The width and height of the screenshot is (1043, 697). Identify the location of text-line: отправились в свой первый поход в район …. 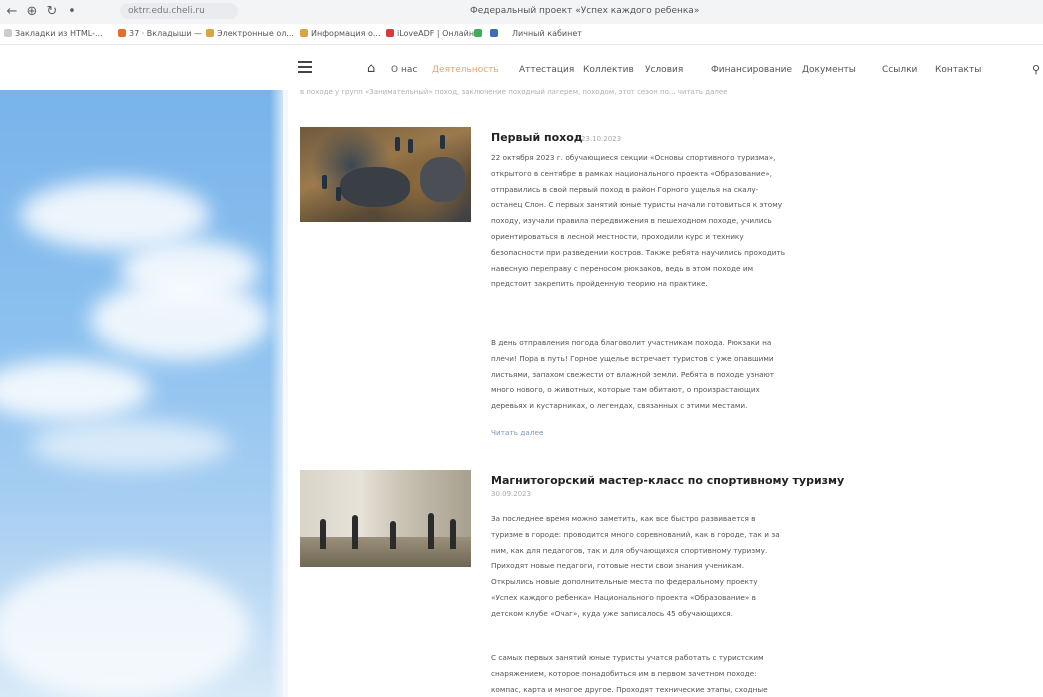
(625, 189).